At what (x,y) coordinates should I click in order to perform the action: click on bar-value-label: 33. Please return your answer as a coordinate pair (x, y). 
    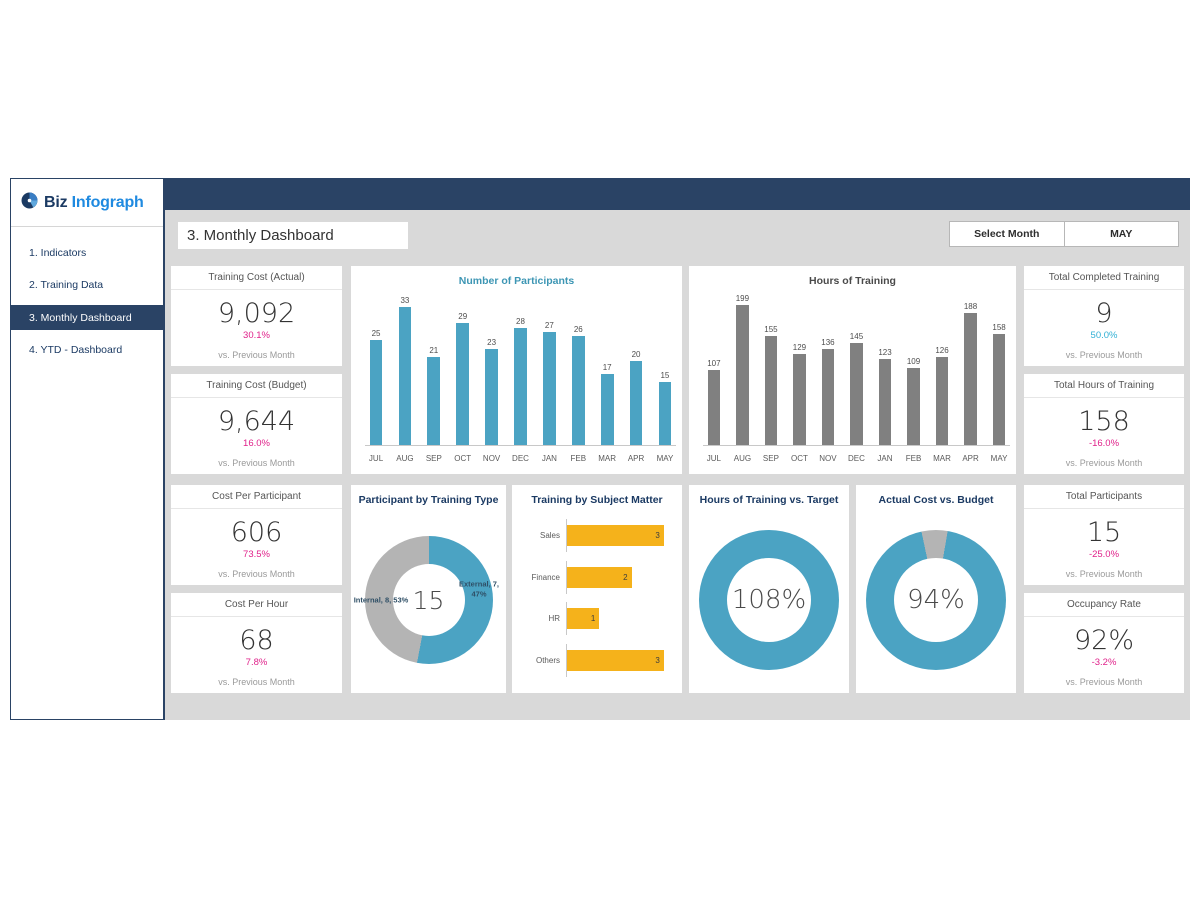
    Looking at the image, I should click on (405, 300).